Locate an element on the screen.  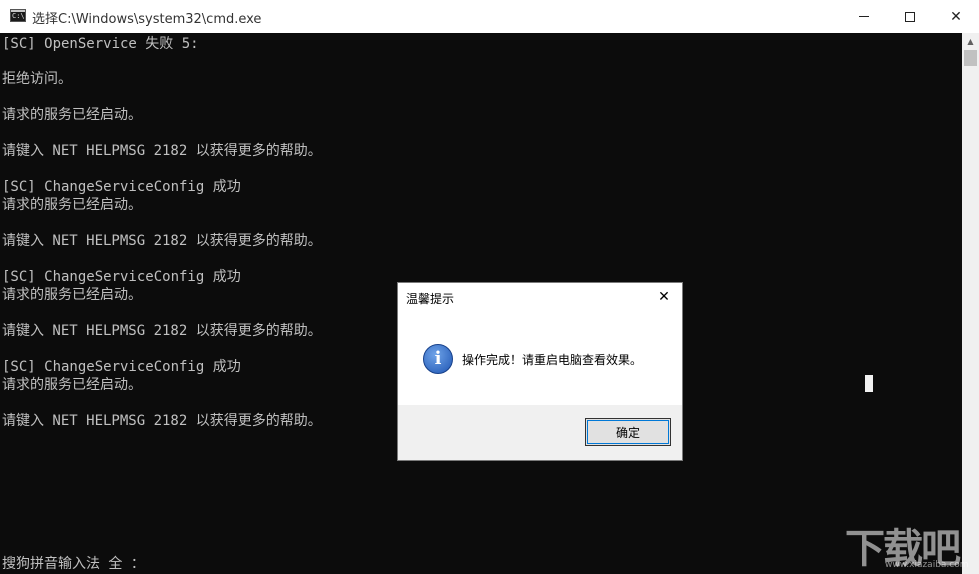
dialog-close-button: ✕ is located at coordinates (664, 297).